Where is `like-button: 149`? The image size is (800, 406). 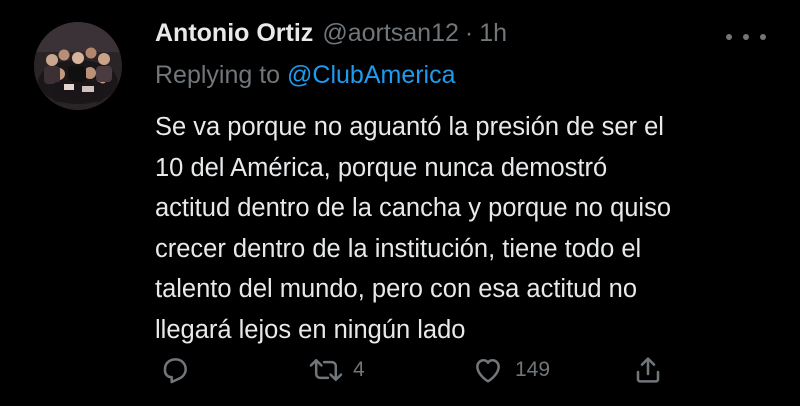 like-button: 149 is located at coordinates (510, 370).